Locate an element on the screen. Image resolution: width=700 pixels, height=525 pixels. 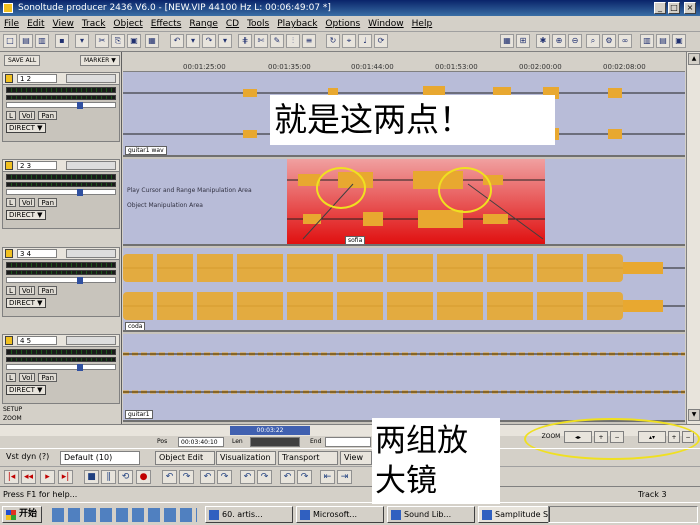
preset-select: Default (10) is located at coordinates (100, 458).